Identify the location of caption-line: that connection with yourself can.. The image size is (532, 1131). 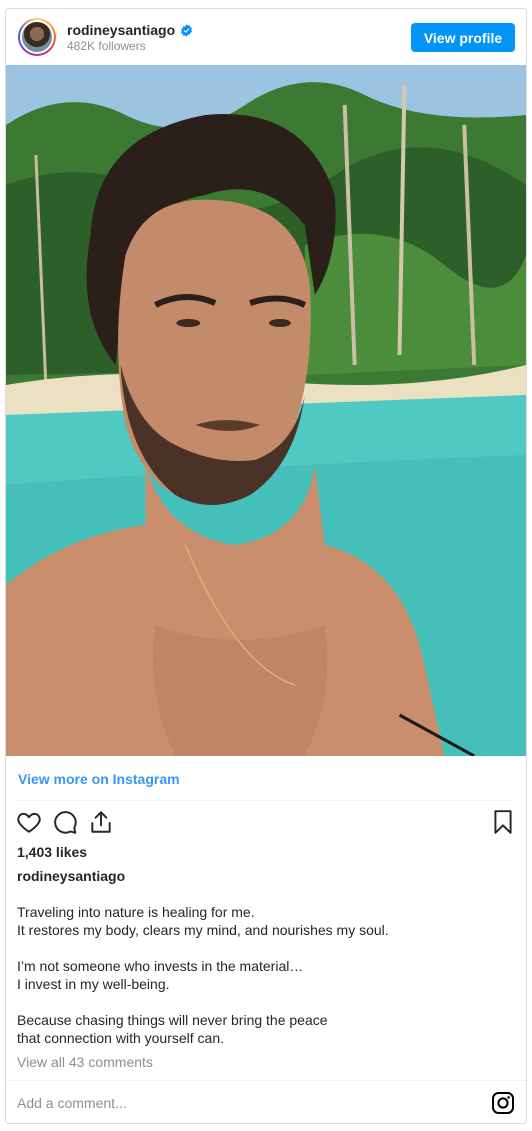
(121, 1038).